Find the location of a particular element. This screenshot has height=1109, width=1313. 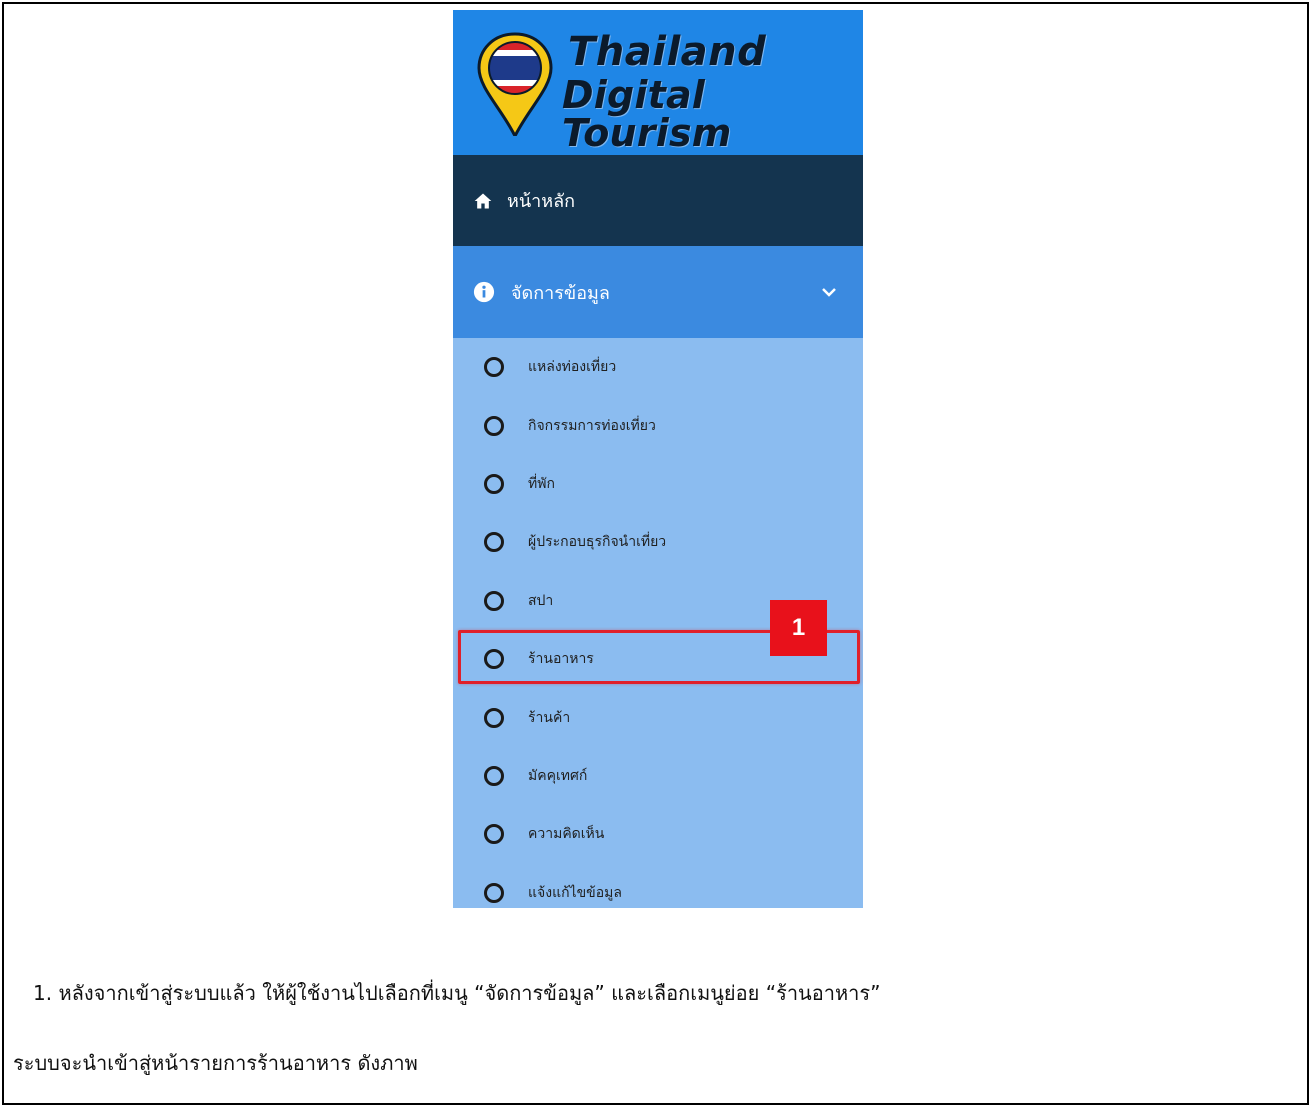

logo-text: Thailand Digital Tourism is located at coordinates (712, 90).